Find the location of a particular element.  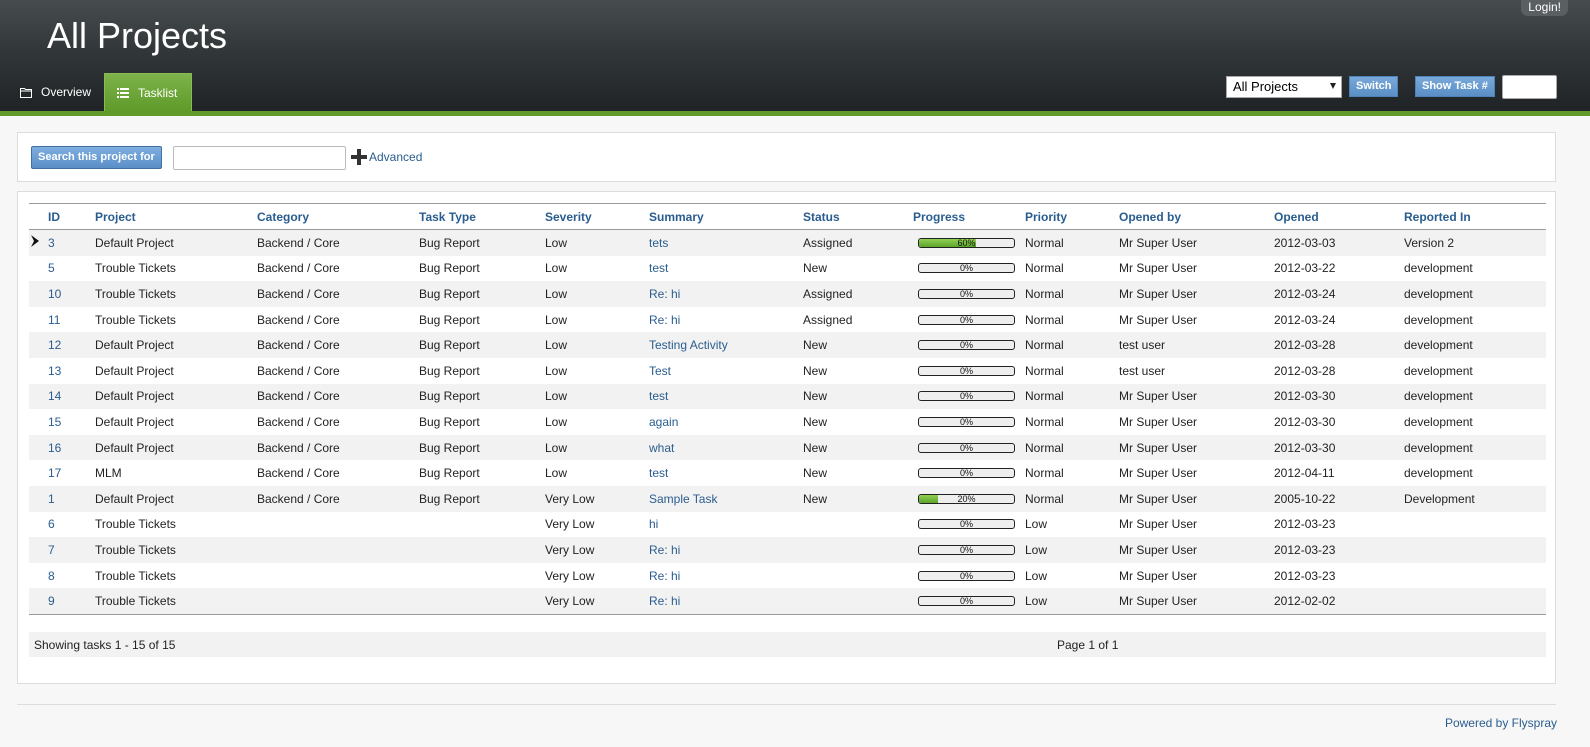

cell-status: Assigned is located at coordinates (850, 294).